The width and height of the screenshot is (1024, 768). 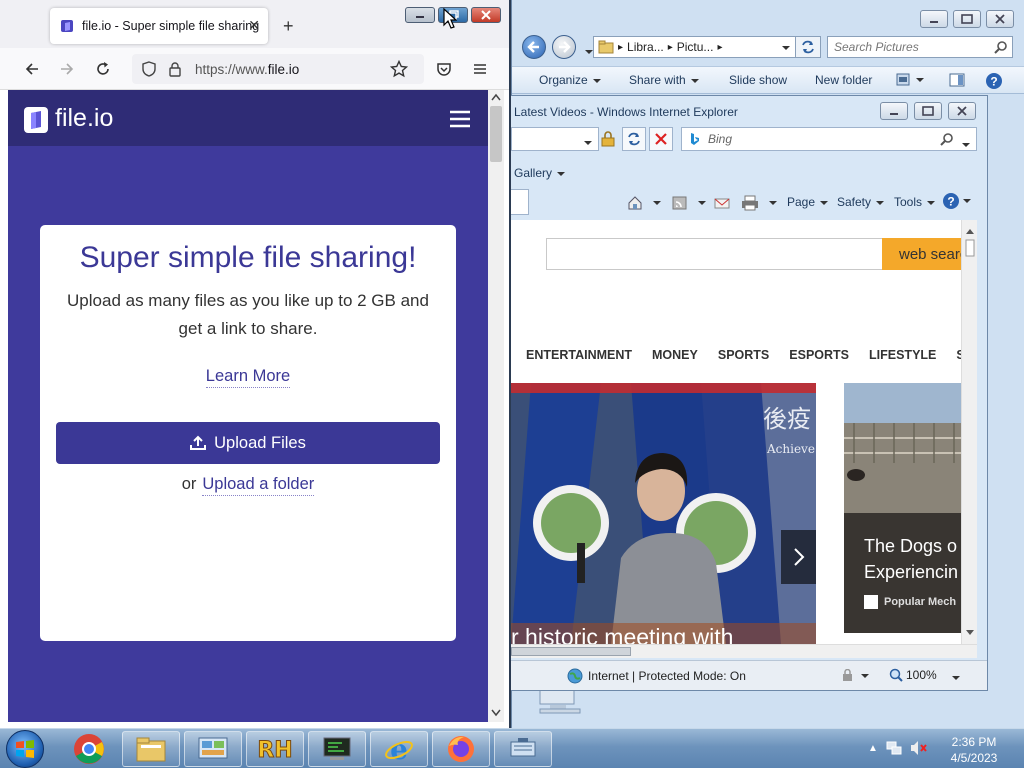 I want to click on zoom-control: 100%, so click(x=913, y=675).